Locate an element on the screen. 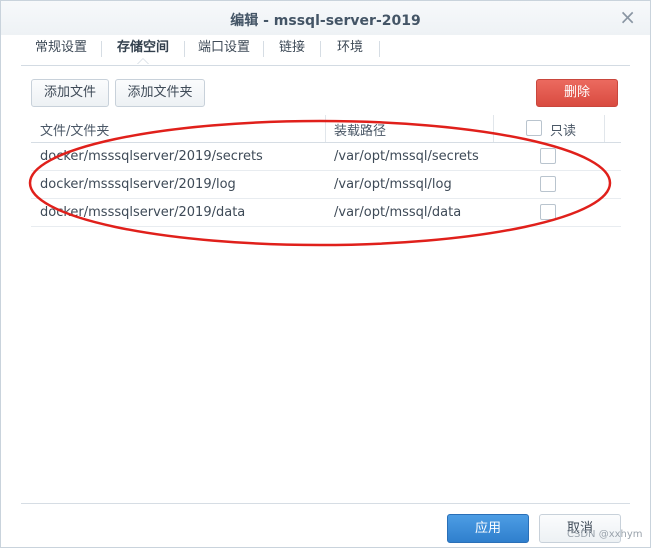  readonly-select-all-checkbox is located at coordinates (534, 128).